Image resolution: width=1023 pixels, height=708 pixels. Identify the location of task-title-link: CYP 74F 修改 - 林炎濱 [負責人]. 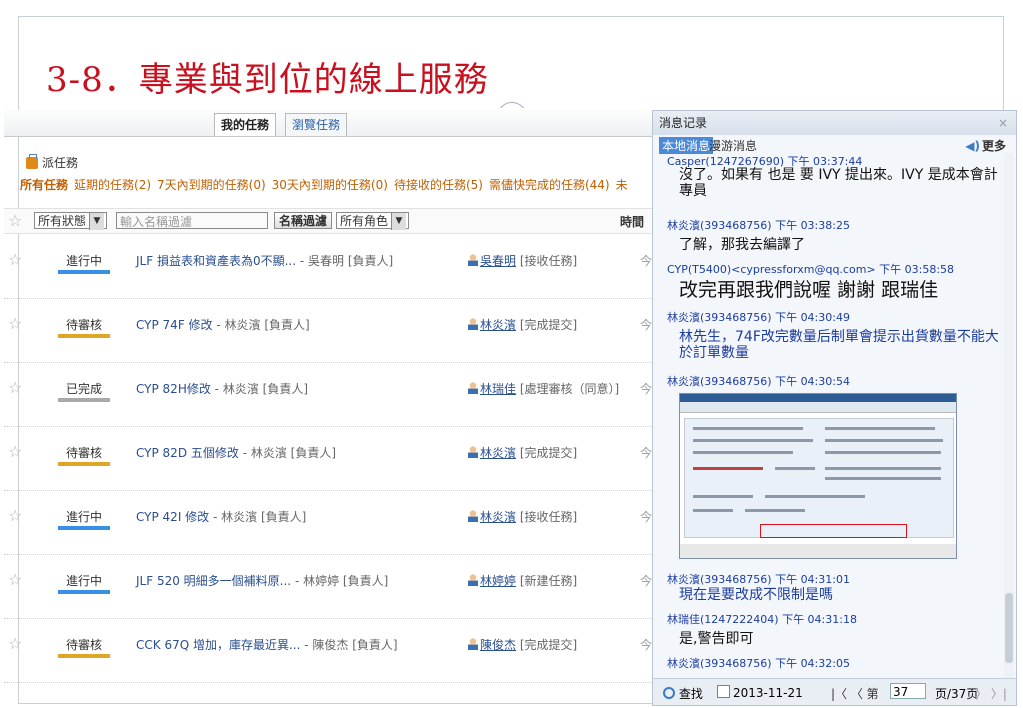
(223, 324).